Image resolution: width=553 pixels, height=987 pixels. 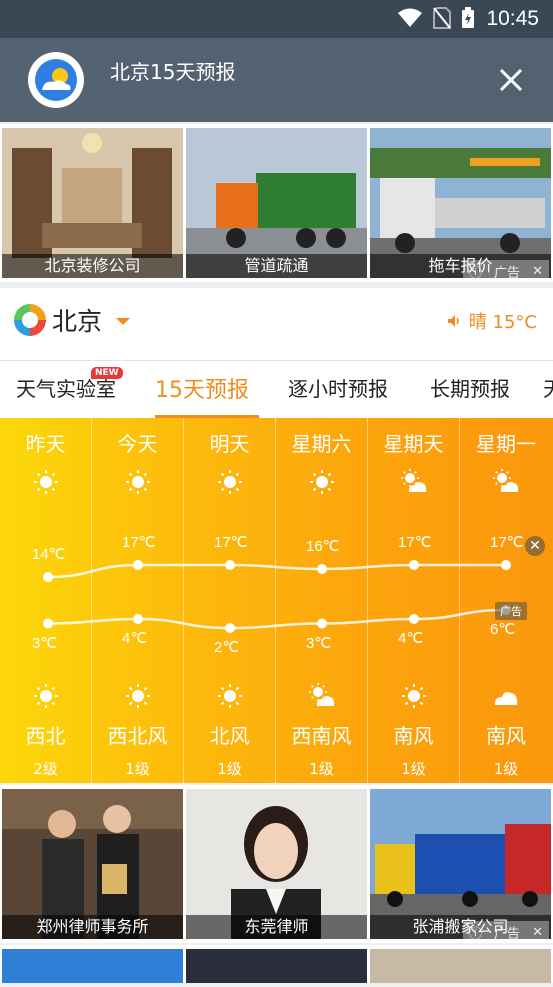 What do you see at coordinates (92, 203) in the screenshot?
I see `ad-item: 北京装修公司` at bounding box center [92, 203].